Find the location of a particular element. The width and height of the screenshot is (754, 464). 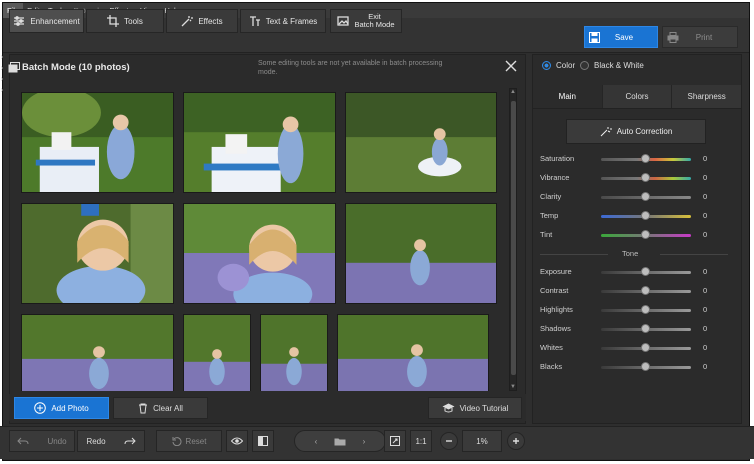

tab-text-frames: Text & Frames is located at coordinates (283, 21).